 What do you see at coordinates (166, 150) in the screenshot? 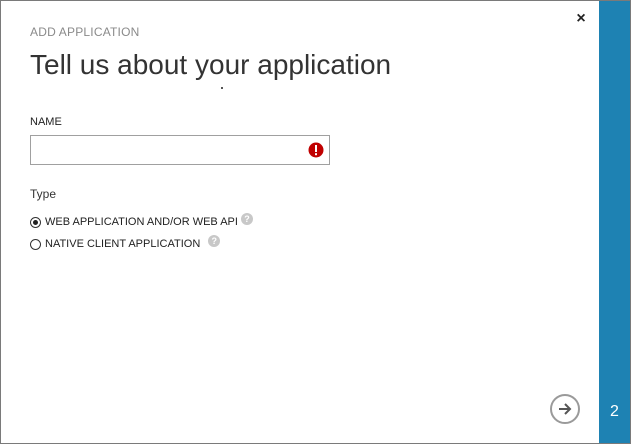
I see `name-input` at bounding box center [166, 150].